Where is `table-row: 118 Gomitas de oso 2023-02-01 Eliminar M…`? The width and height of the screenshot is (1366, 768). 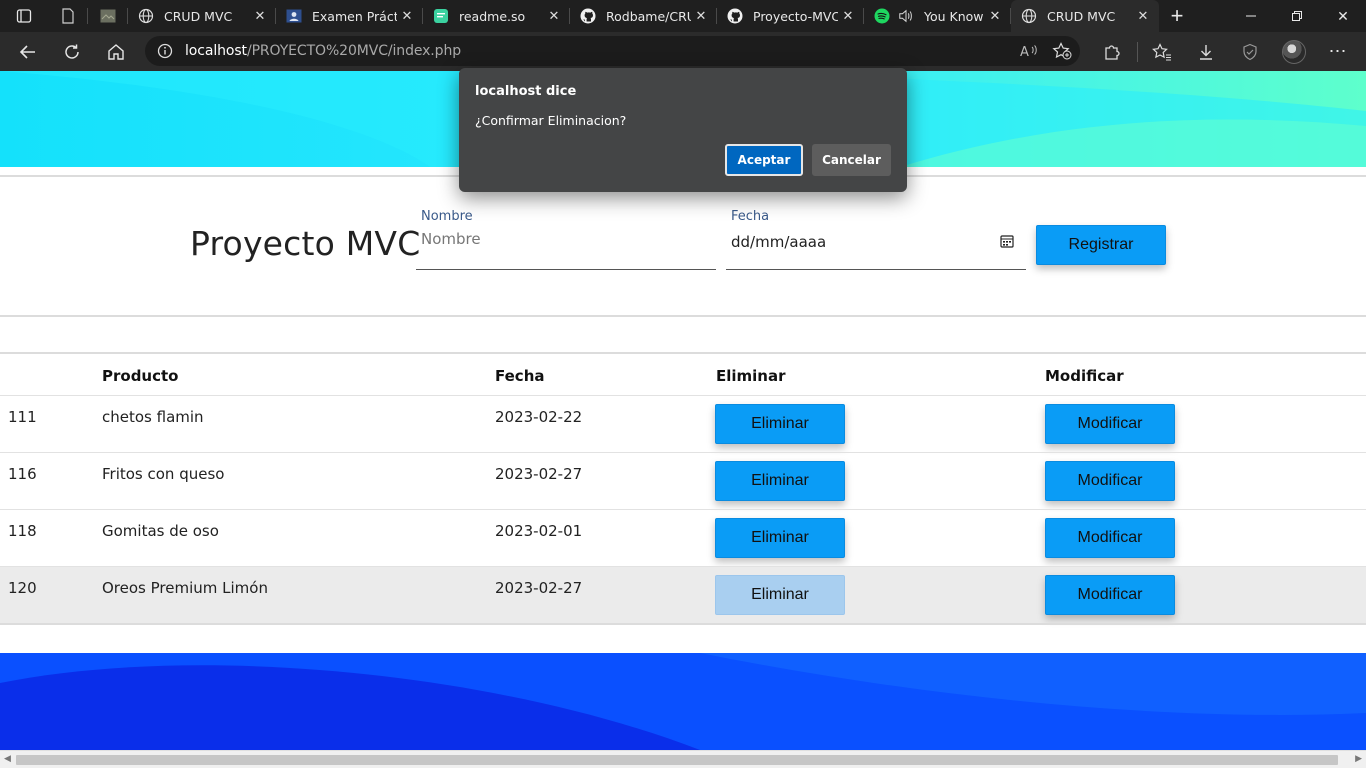
table-row: 118 Gomitas de oso 2023-02-01 Eliminar M… is located at coordinates (683, 537).